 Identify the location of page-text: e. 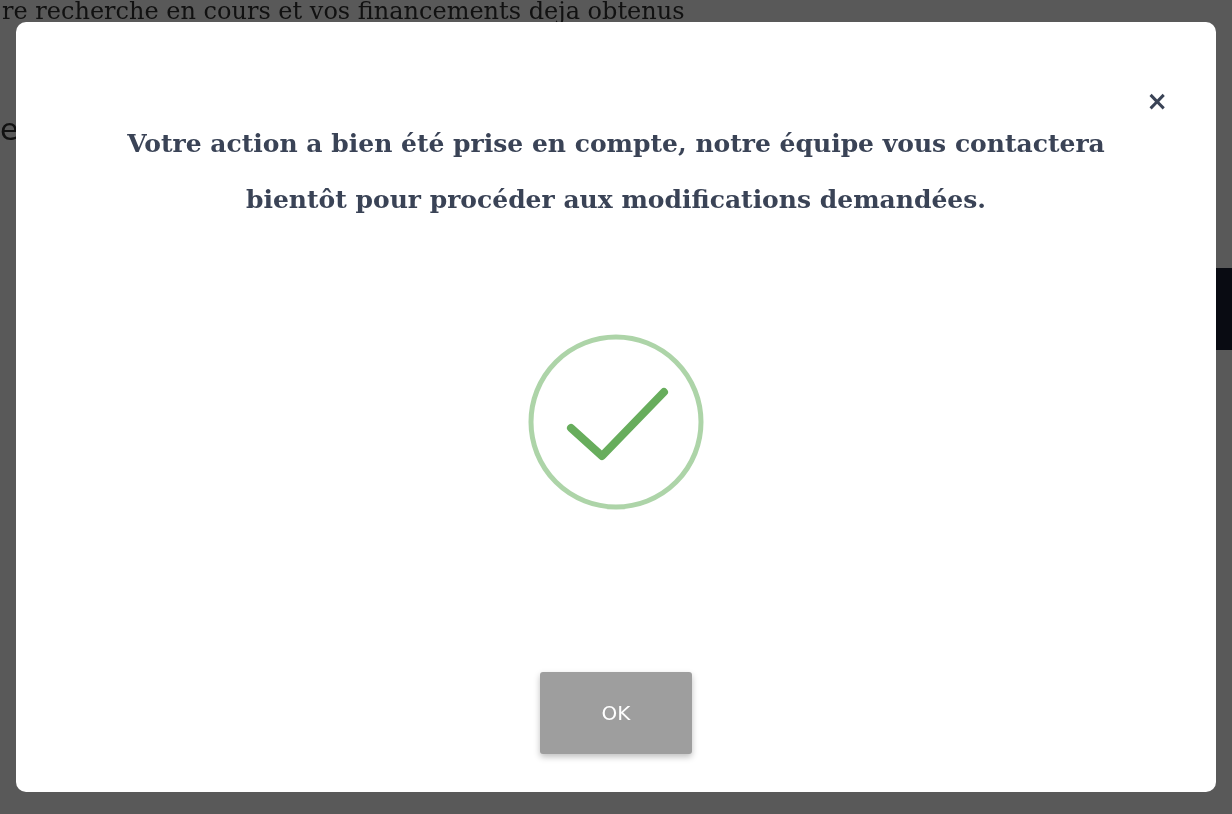
(9, 129).